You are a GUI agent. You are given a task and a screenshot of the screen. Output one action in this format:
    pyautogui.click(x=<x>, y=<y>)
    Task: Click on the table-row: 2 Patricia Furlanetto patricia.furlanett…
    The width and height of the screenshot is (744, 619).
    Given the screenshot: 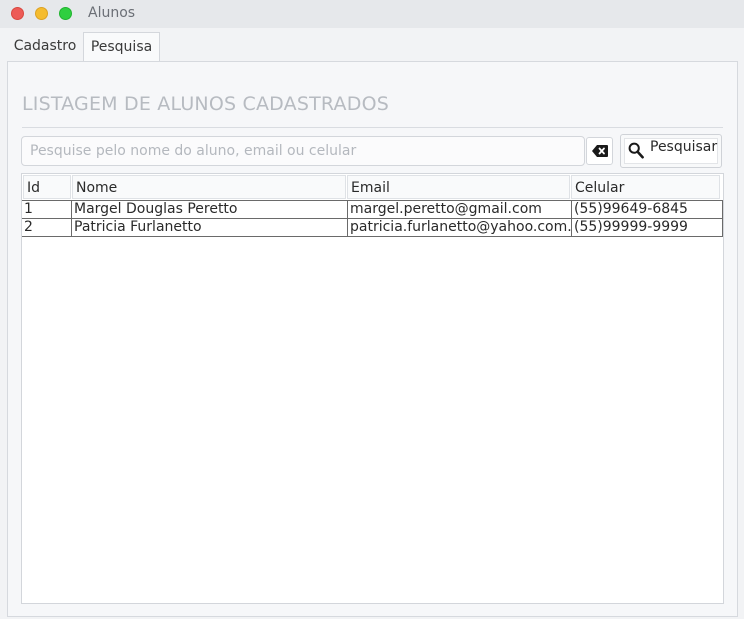 What is the action you would take?
    pyautogui.click(x=372, y=227)
    